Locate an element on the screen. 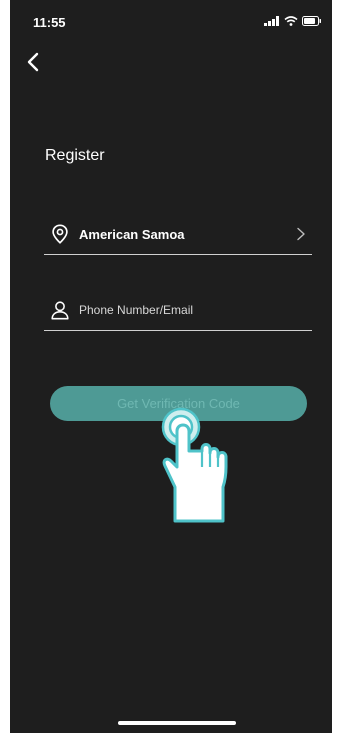  user-icon is located at coordinates (60, 310).